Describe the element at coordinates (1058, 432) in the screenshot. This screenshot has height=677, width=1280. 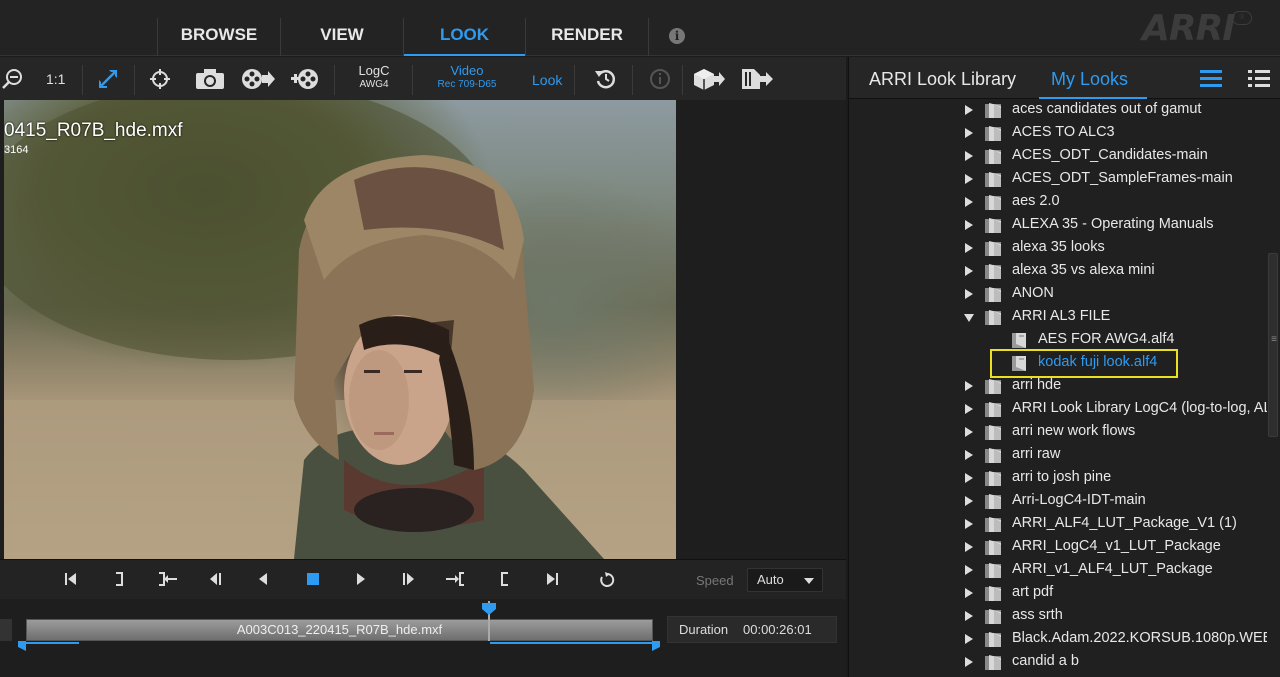
I see `folder-item: arri new work flows` at that location.